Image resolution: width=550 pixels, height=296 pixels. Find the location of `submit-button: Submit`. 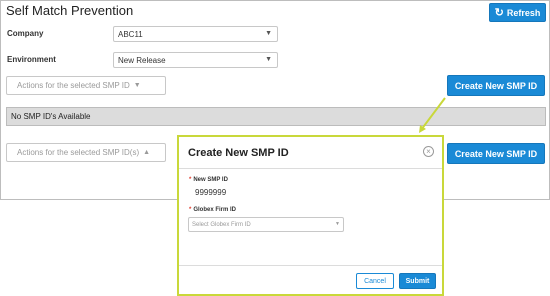

submit-button: Submit is located at coordinates (417, 281).